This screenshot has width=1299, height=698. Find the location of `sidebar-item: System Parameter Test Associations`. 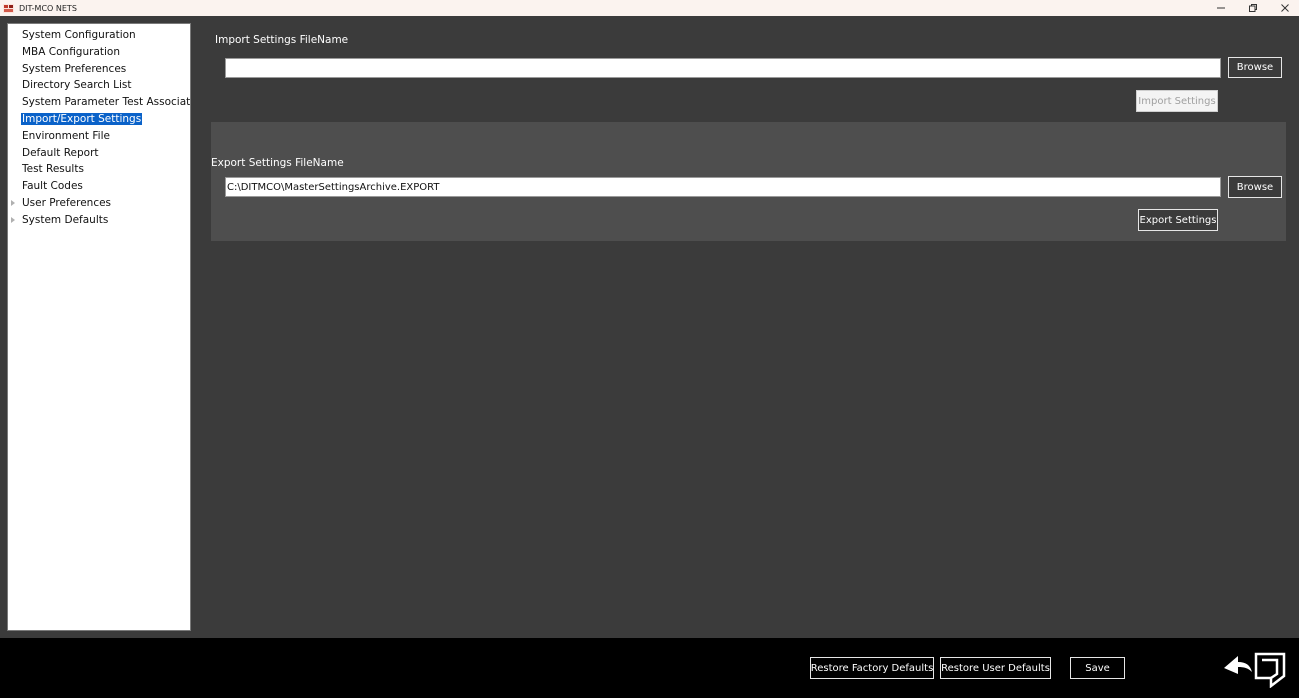

sidebar-item: System Parameter Test Associations is located at coordinates (99, 102).